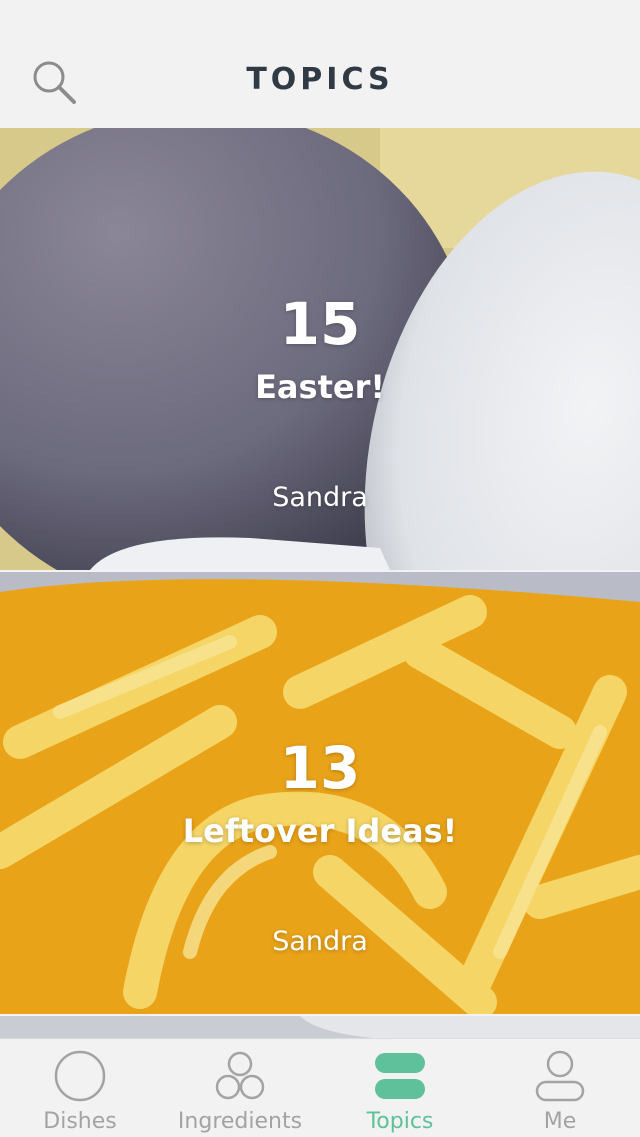 The height and width of the screenshot is (1137, 640). Describe the element at coordinates (240, 1121) in the screenshot. I see `tab-label: Ingredients` at that location.